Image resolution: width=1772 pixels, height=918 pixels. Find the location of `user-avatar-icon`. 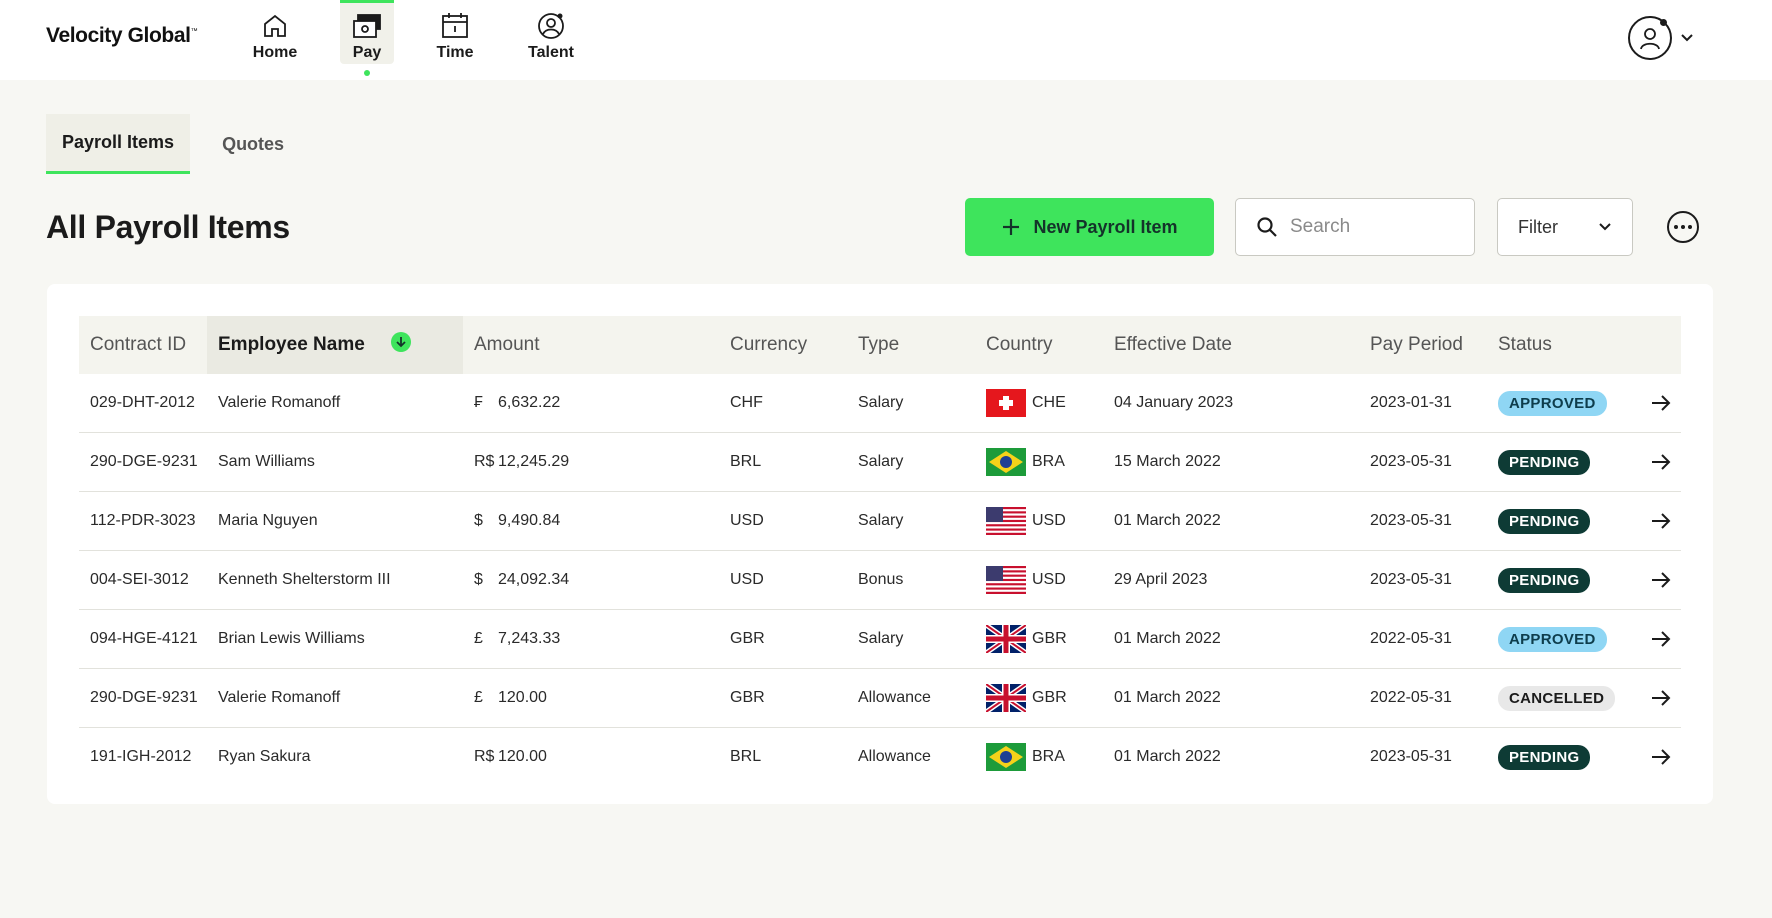

user-avatar-icon is located at coordinates (1650, 38).